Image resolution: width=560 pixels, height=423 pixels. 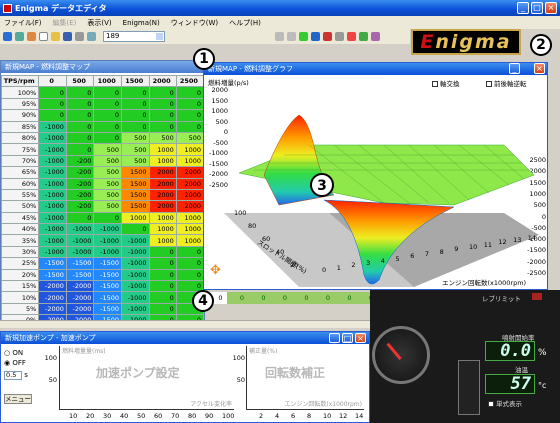 What do you see at coordinates (65, 23) in the screenshot?
I see `menu-edit: 編集(E)` at bounding box center [65, 23].